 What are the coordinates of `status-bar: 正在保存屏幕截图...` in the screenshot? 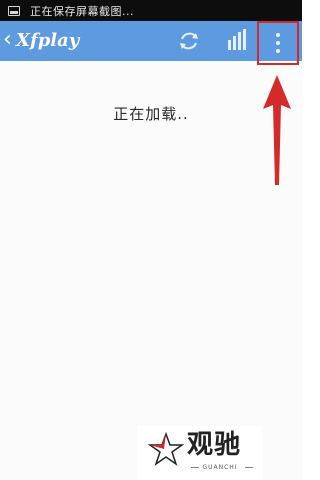 It's located at (151, 10).